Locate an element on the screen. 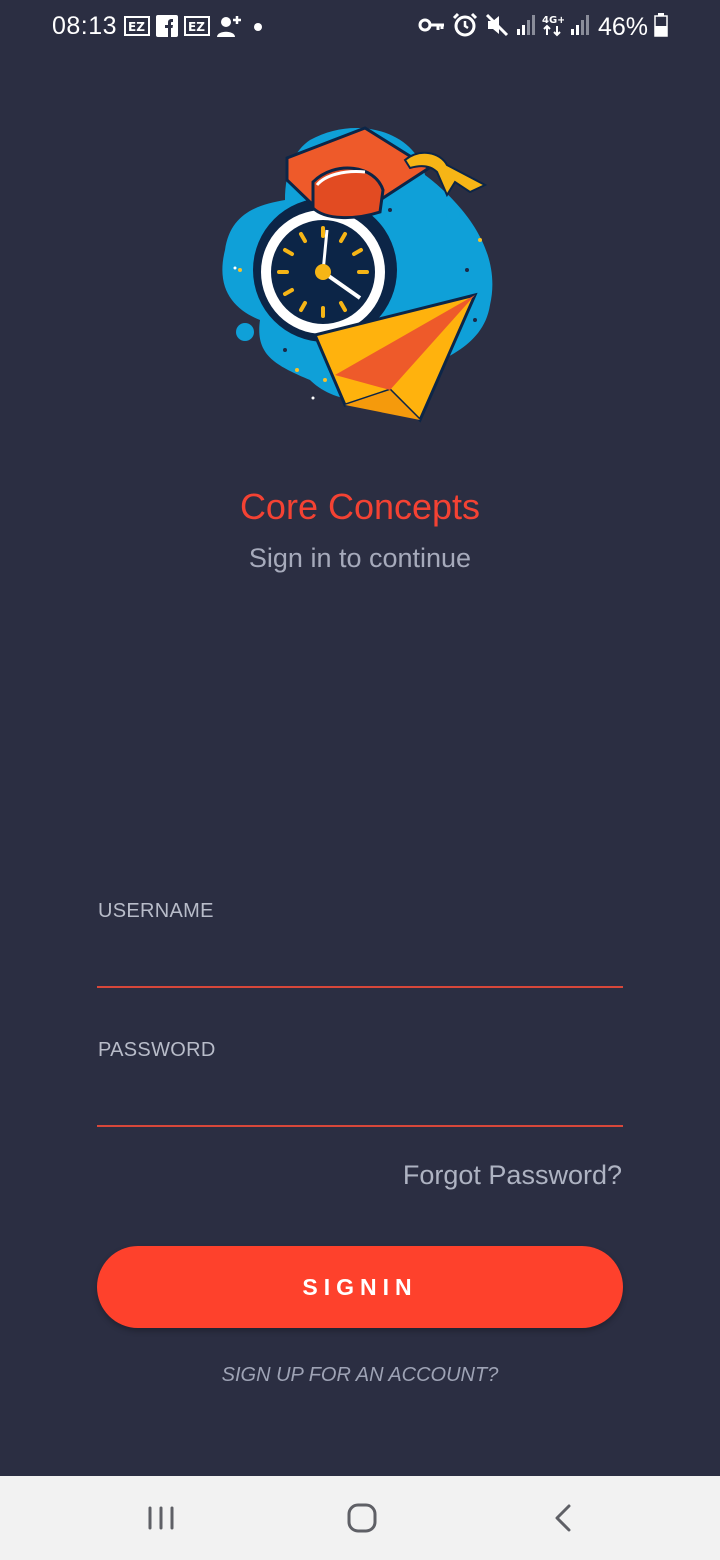 Image resolution: width=720 pixels, height=1560 pixels. app-logo is located at coordinates (360, 280).